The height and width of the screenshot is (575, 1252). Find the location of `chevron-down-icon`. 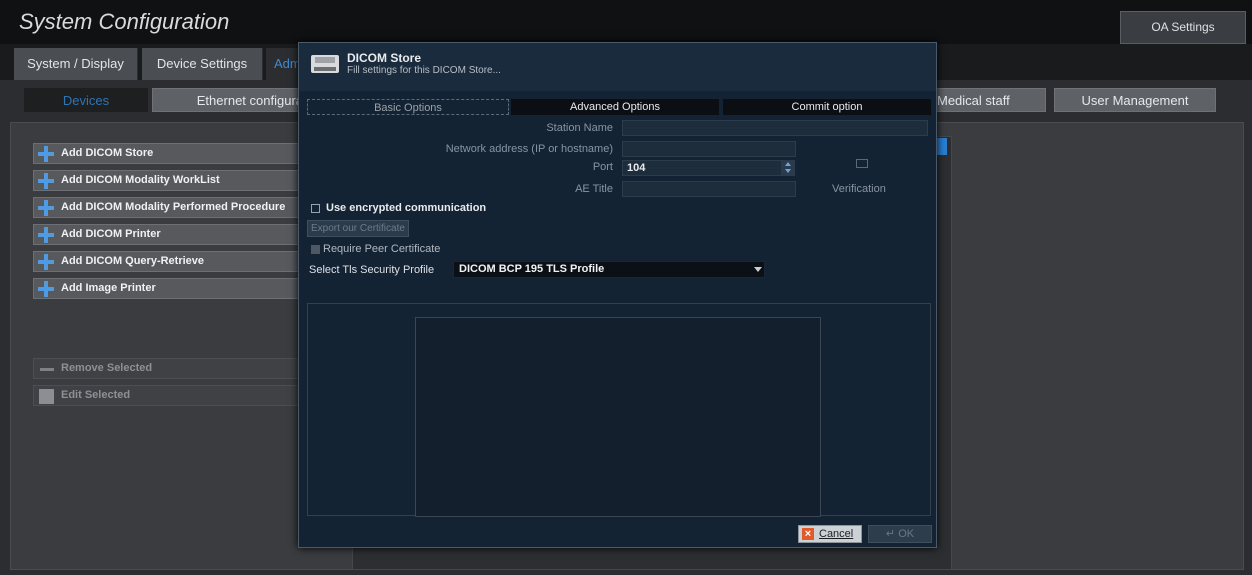

chevron-down-icon is located at coordinates (759, 271).